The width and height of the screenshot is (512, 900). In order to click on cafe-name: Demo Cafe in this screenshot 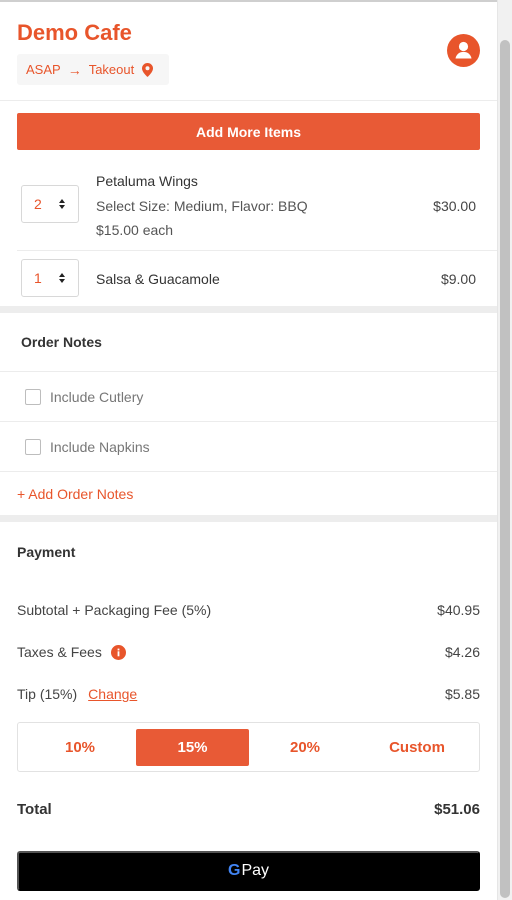, I will do `click(74, 32)`.